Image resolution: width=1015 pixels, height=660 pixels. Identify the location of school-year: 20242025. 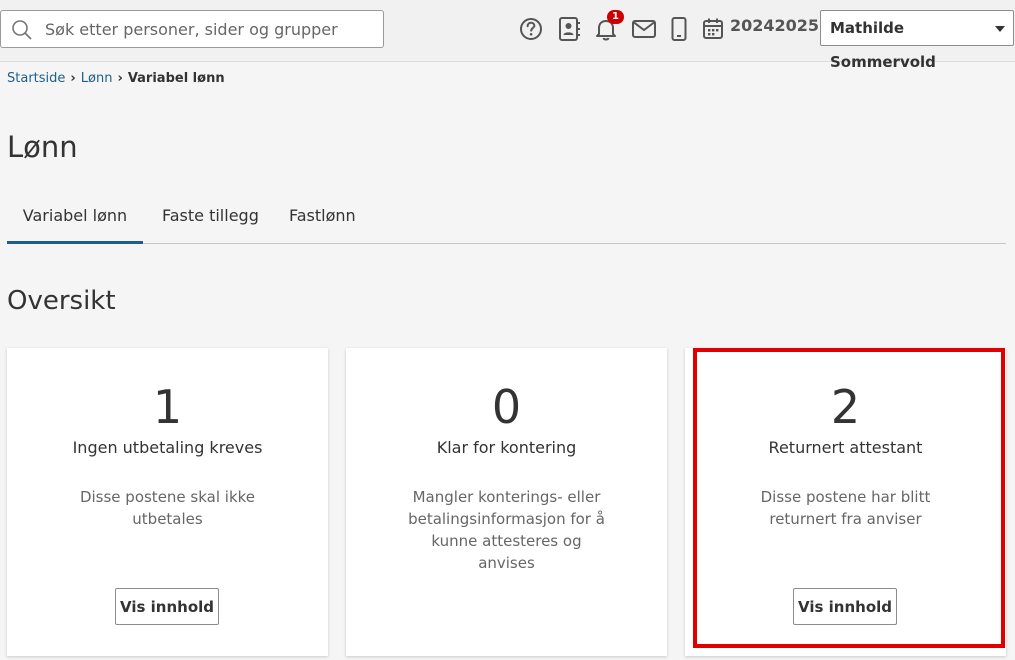
(775, 25).